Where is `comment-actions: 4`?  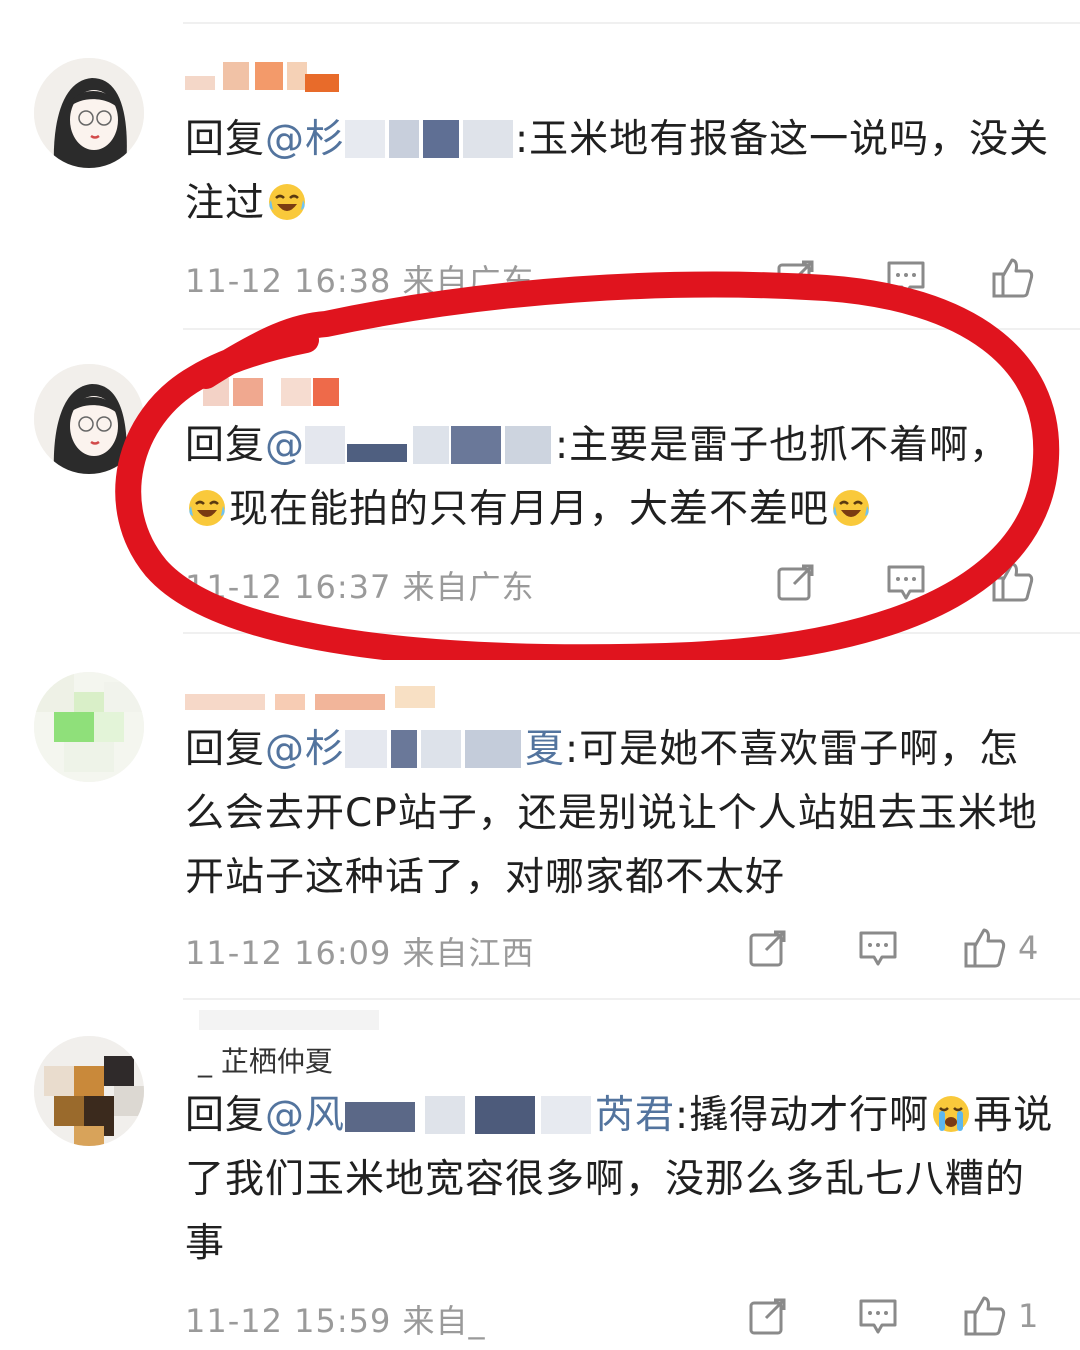 comment-actions: 4 is located at coordinates (875, 949).